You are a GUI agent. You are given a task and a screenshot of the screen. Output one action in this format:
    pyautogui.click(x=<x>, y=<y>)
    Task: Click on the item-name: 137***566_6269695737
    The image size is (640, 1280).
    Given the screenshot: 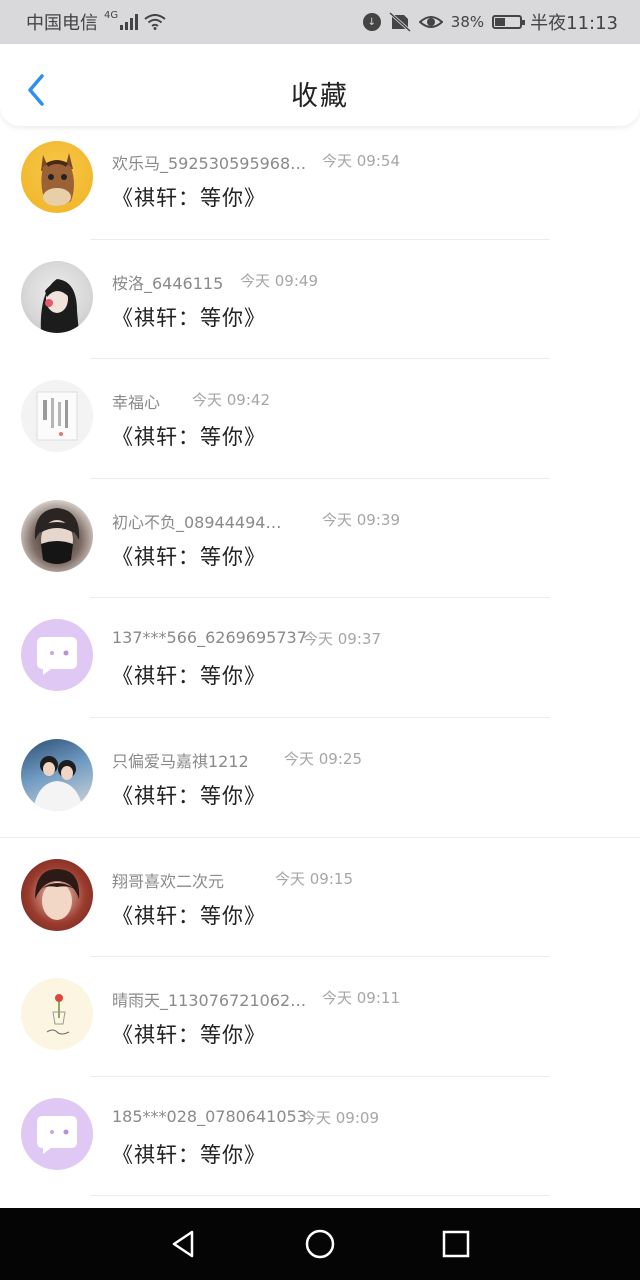 What is the action you would take?
    pyautogui.click(x=209, y=638)
    